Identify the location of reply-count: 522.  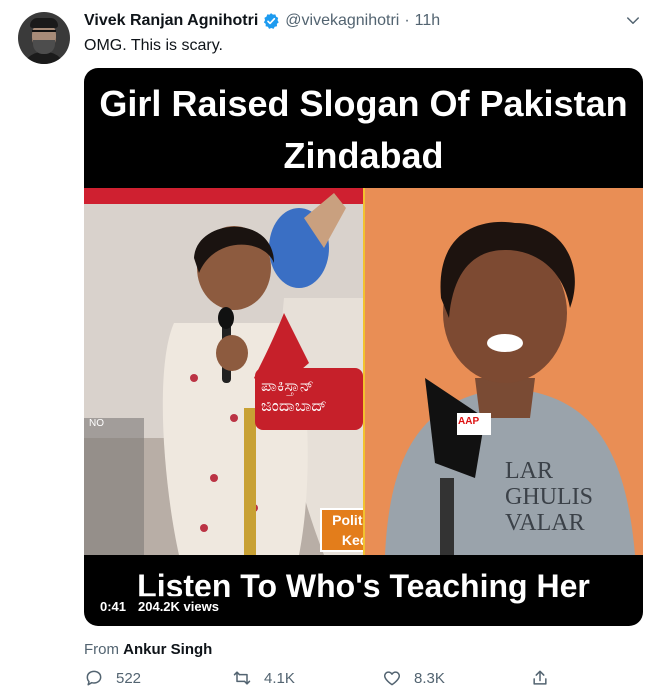
(129, 678).